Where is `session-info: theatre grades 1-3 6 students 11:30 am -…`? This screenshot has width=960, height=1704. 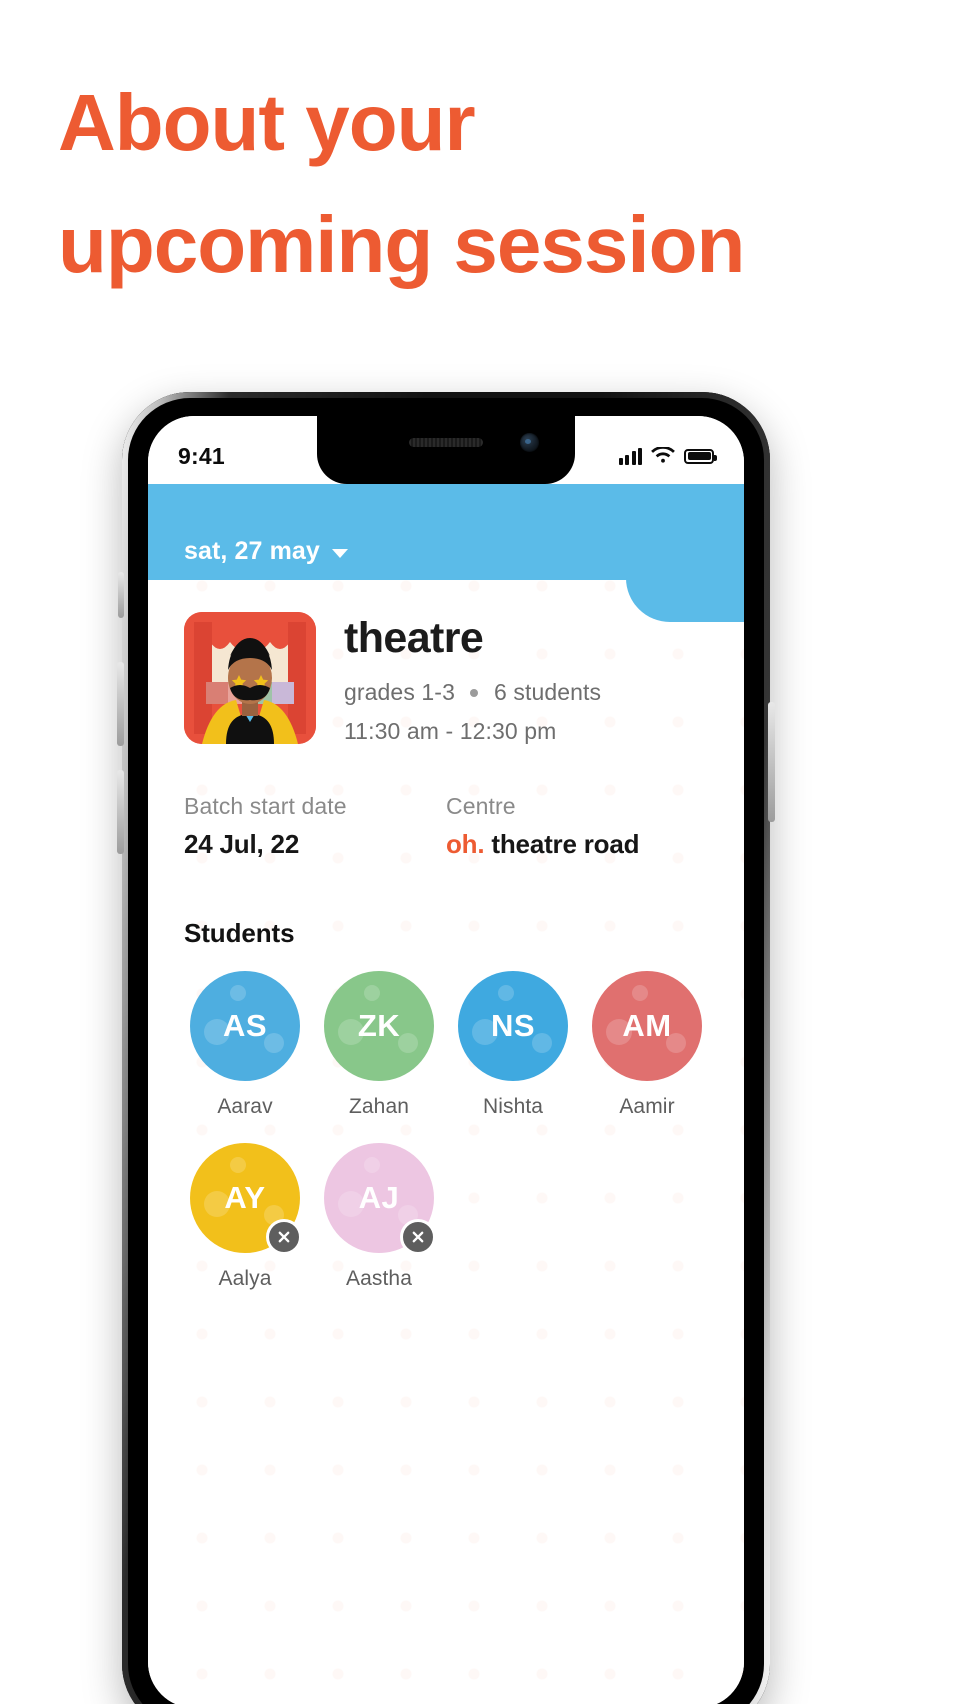
session-info: theatre grades 1-3 6 students 11:30 am -… is located at coordinates (472, 681).